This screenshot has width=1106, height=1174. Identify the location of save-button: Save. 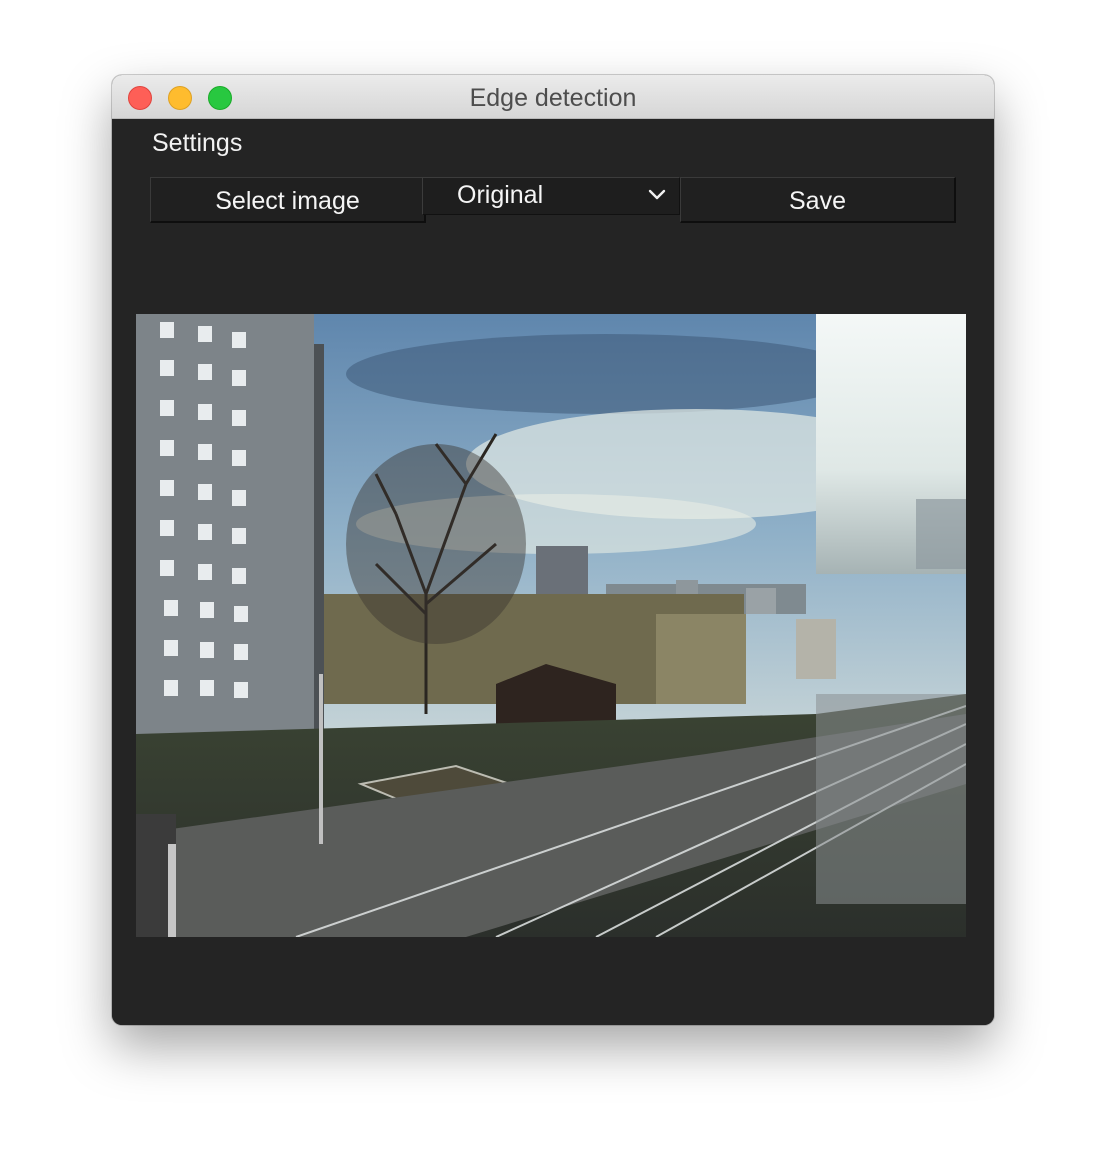
(818, 200).